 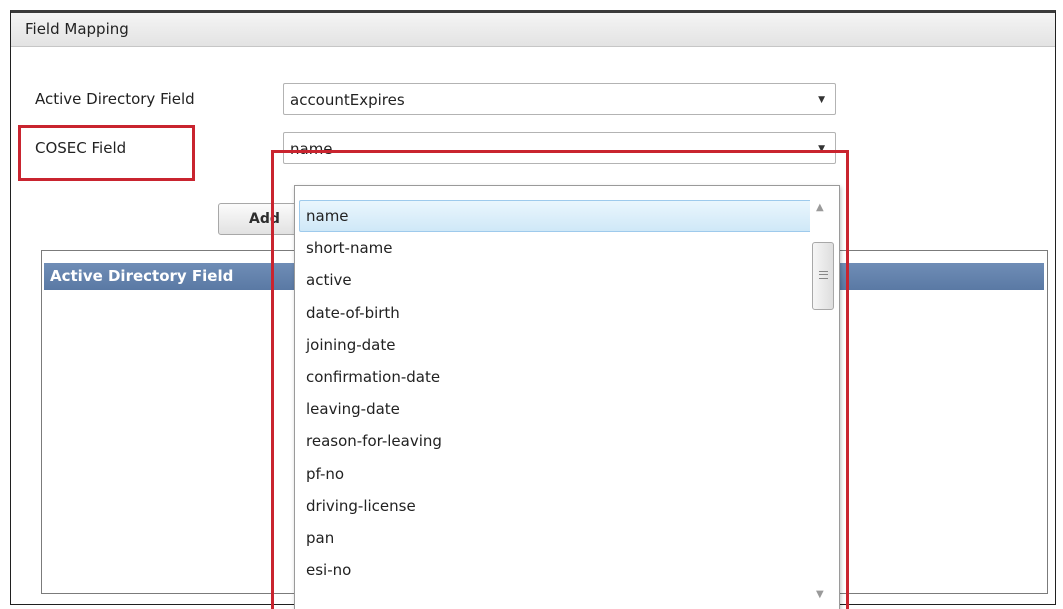 I want to click on window-title: Field Mapping, so click(x=77, y=29).